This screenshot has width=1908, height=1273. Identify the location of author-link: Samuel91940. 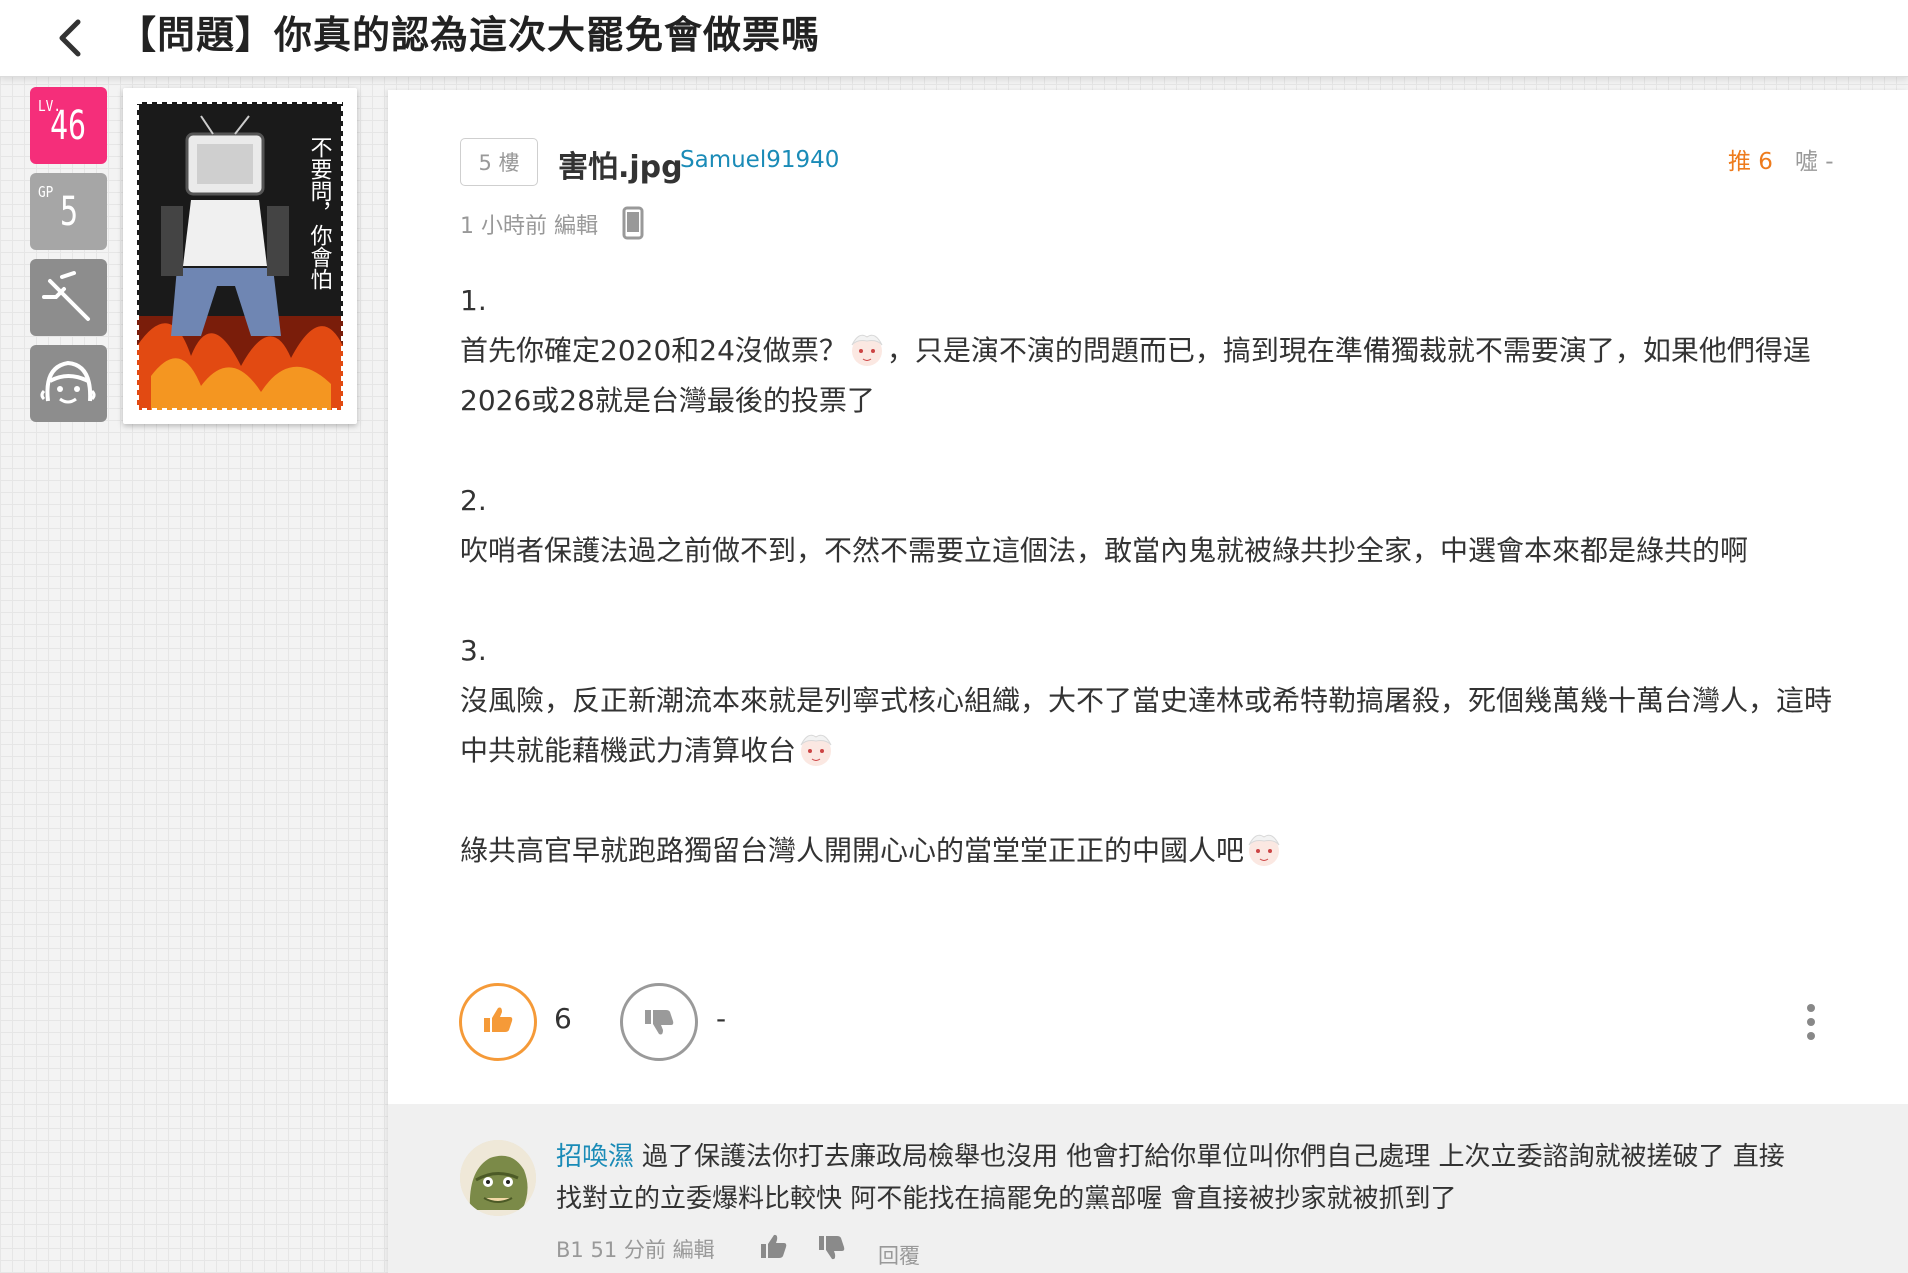
(759, 160).